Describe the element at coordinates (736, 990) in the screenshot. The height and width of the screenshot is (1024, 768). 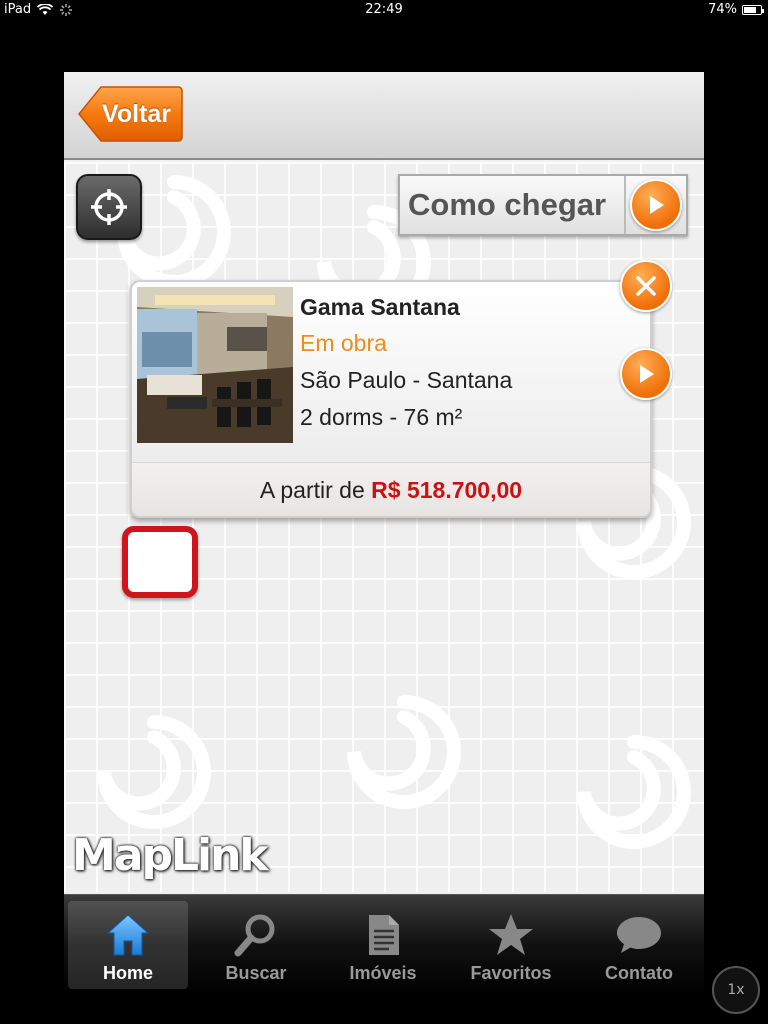
I see `zoom-level-button: 1x` at that location.